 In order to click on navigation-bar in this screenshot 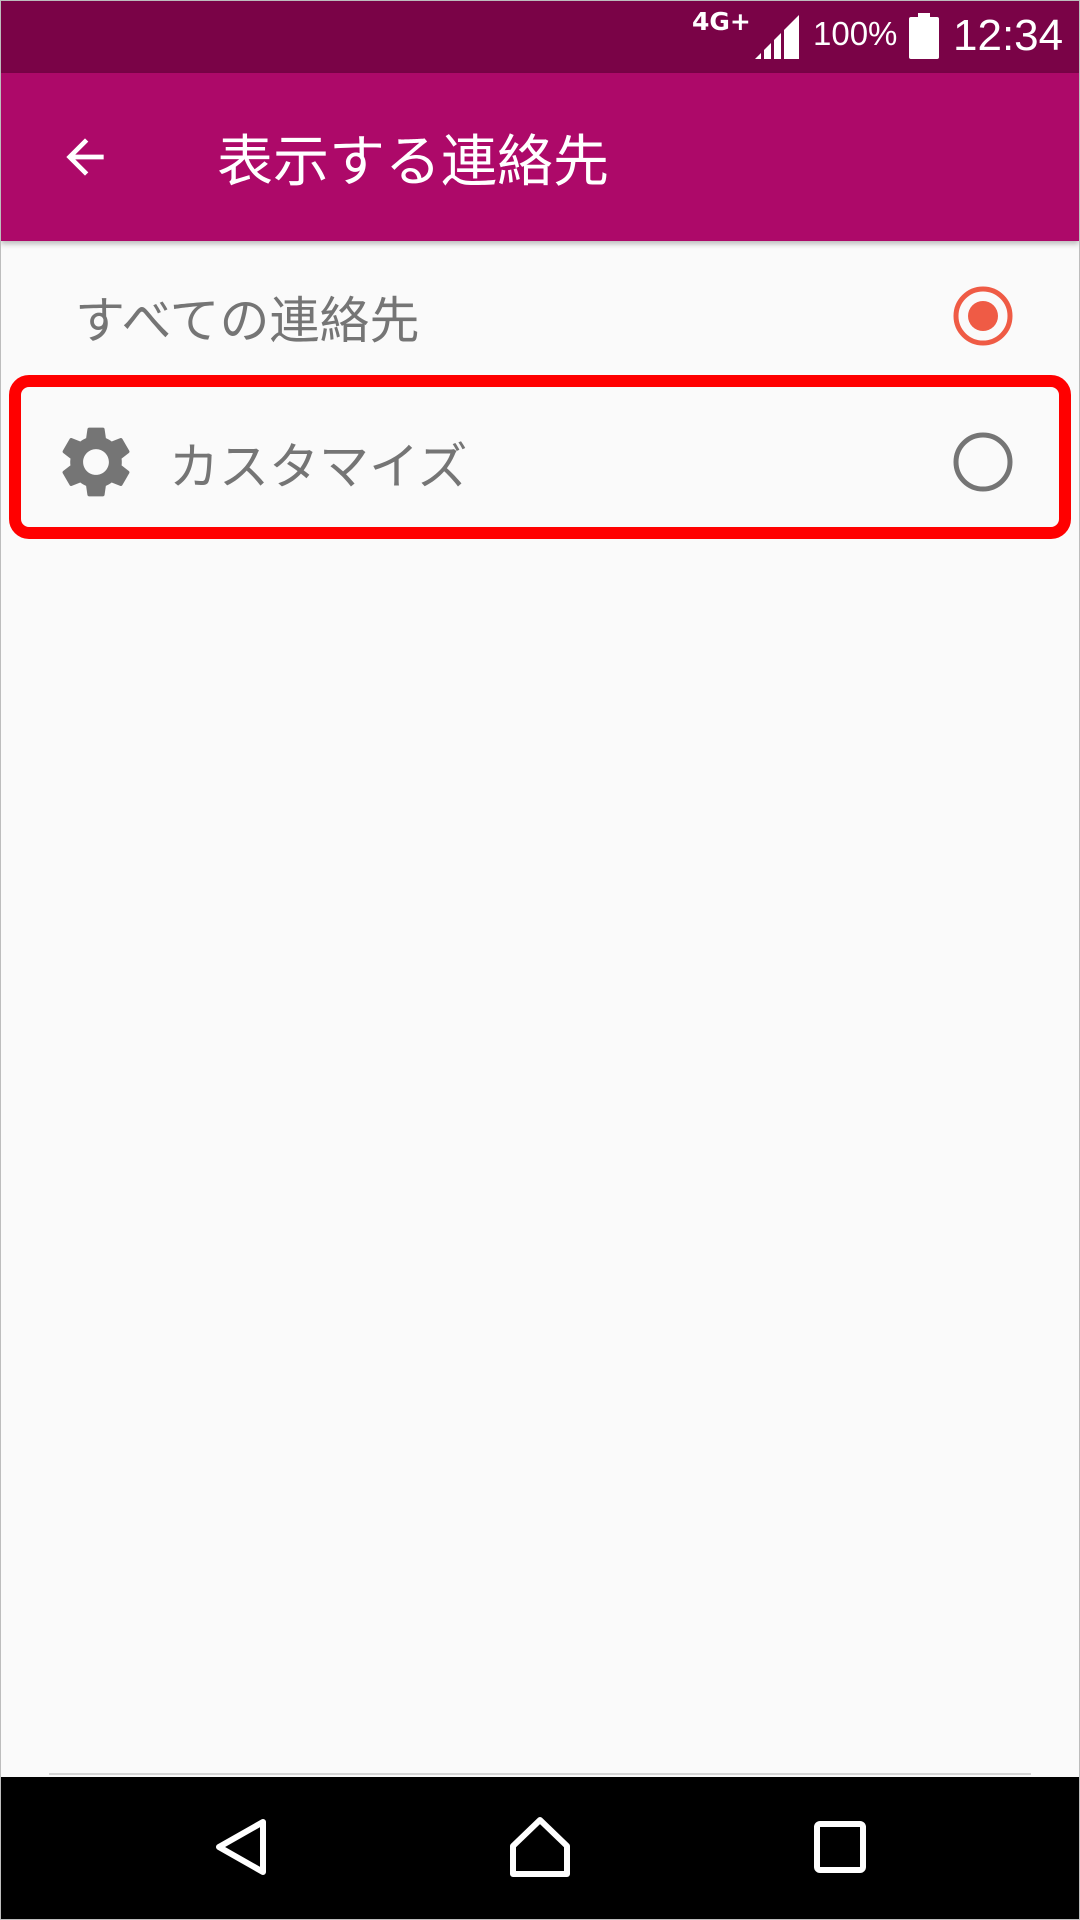, I will do `click(540, 1848)`.